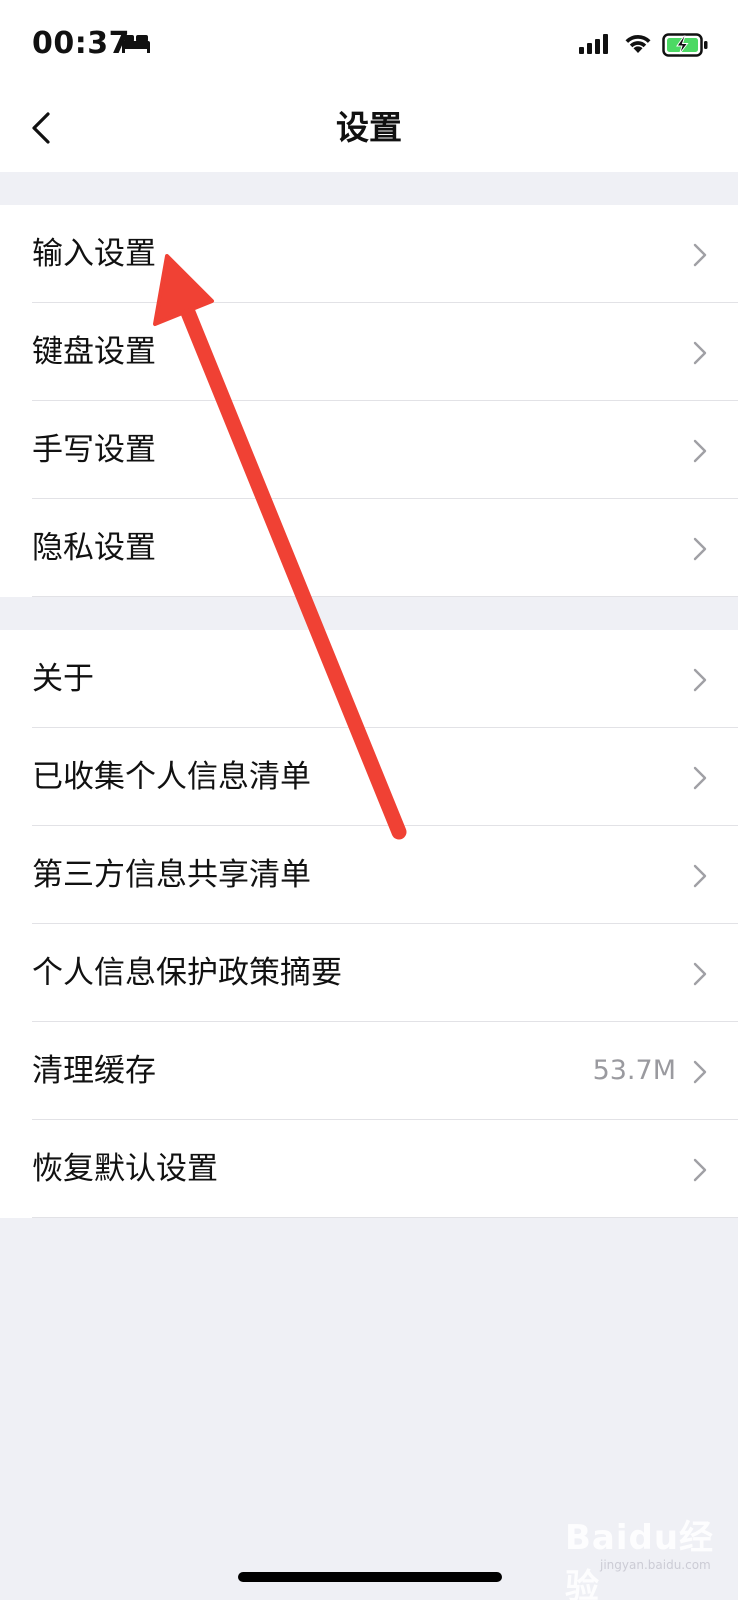  I want to click on row-label: 清理缓存, so click(94, 1071).